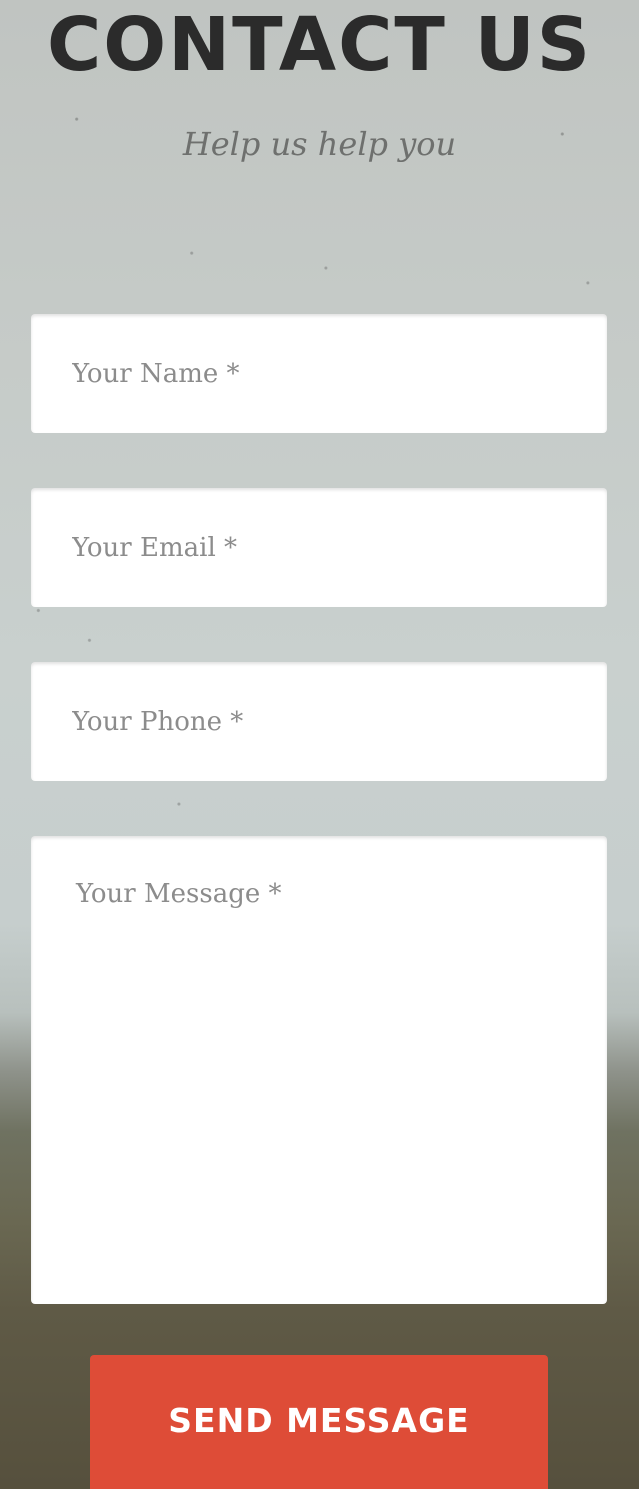 This screenshot has height=1489, width=639. I want to click on send-message-button: SEND MESSAGE, so click(319, 1422).